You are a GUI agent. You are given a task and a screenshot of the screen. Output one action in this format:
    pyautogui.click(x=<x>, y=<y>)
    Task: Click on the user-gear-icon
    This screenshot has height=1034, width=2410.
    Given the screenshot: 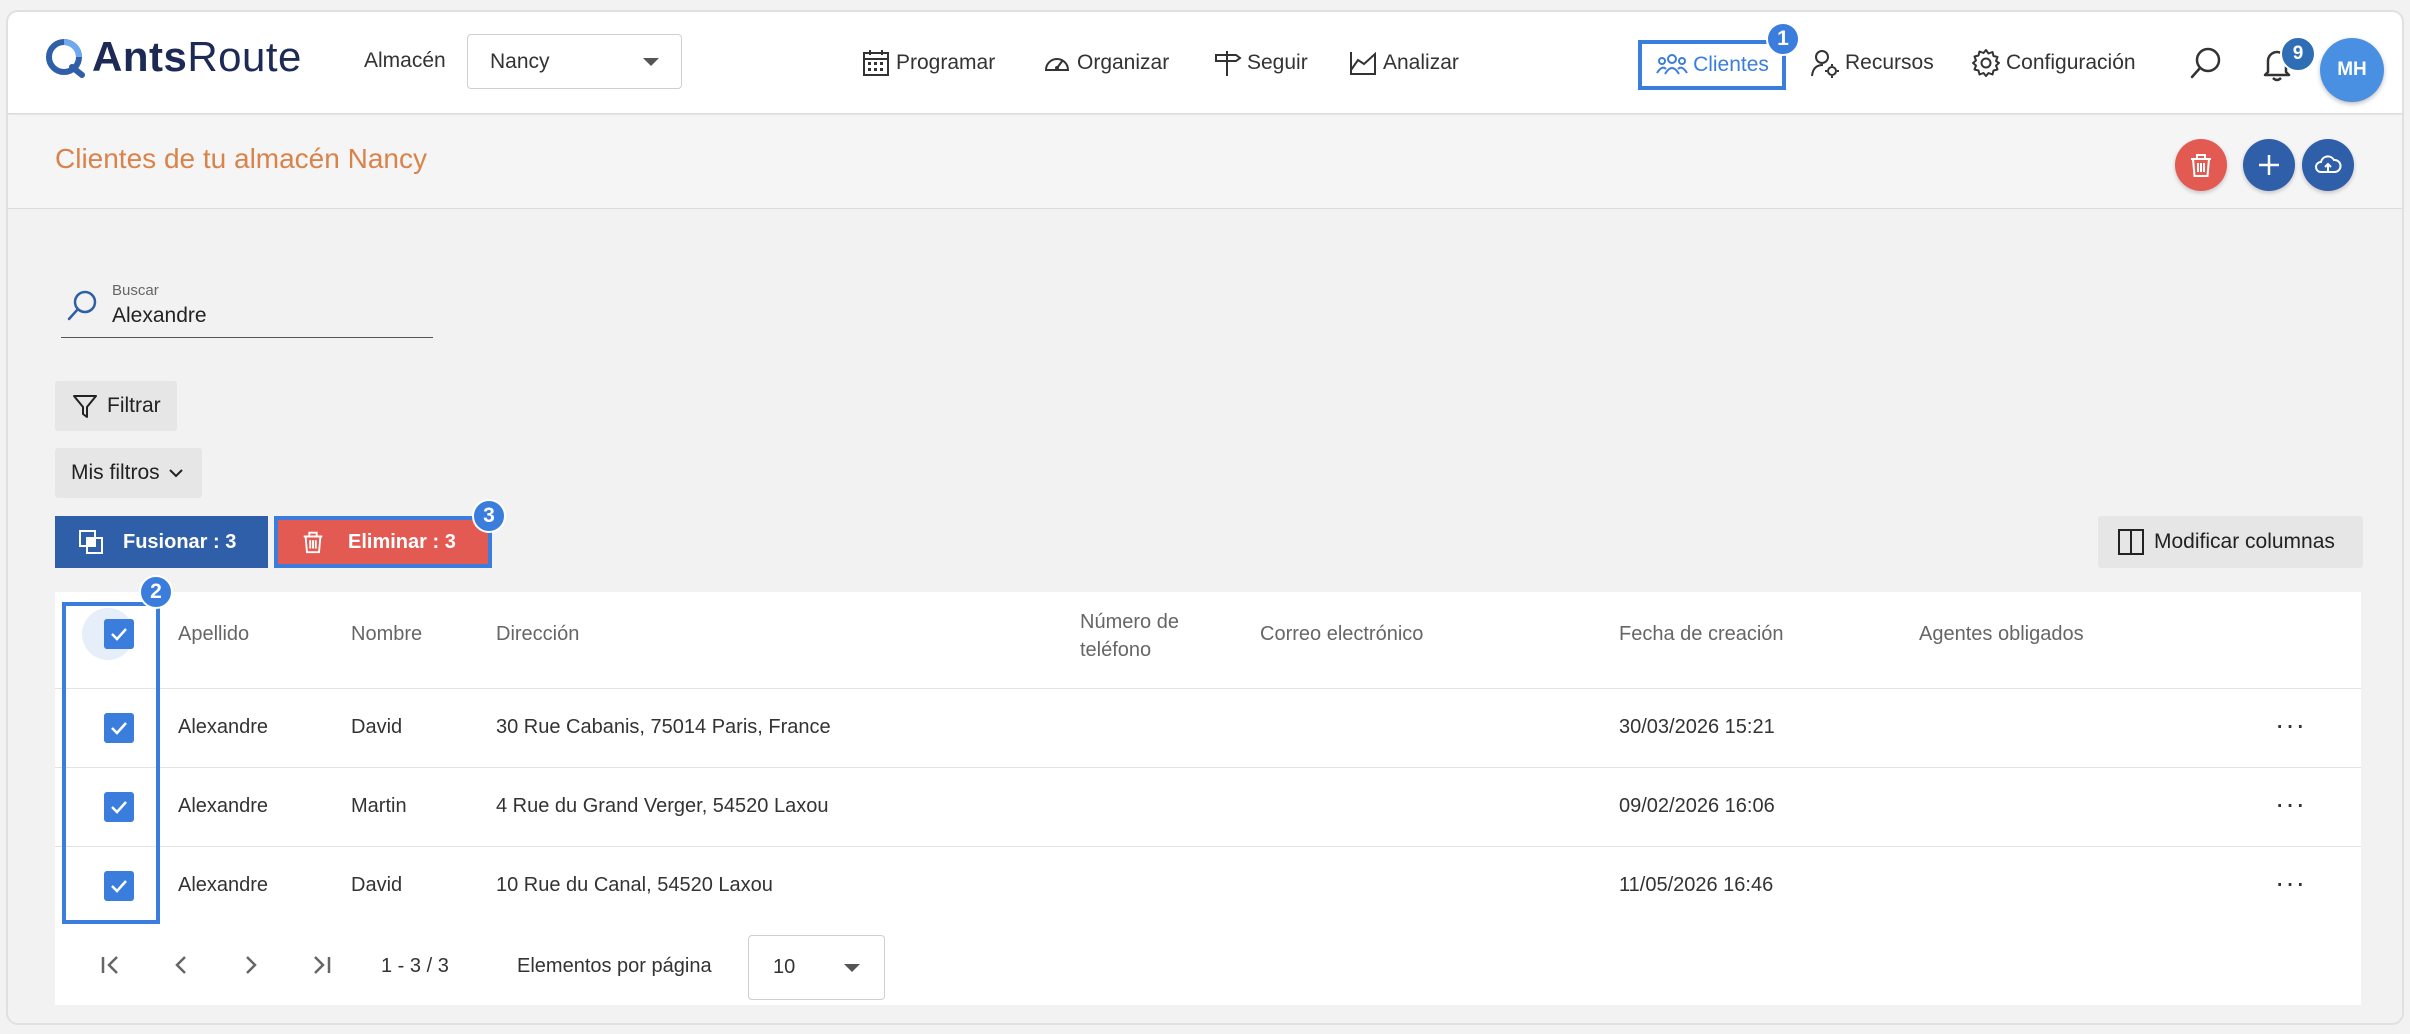 What is the action you would take?
    pyautogui.click(x=1825, y=64)
    